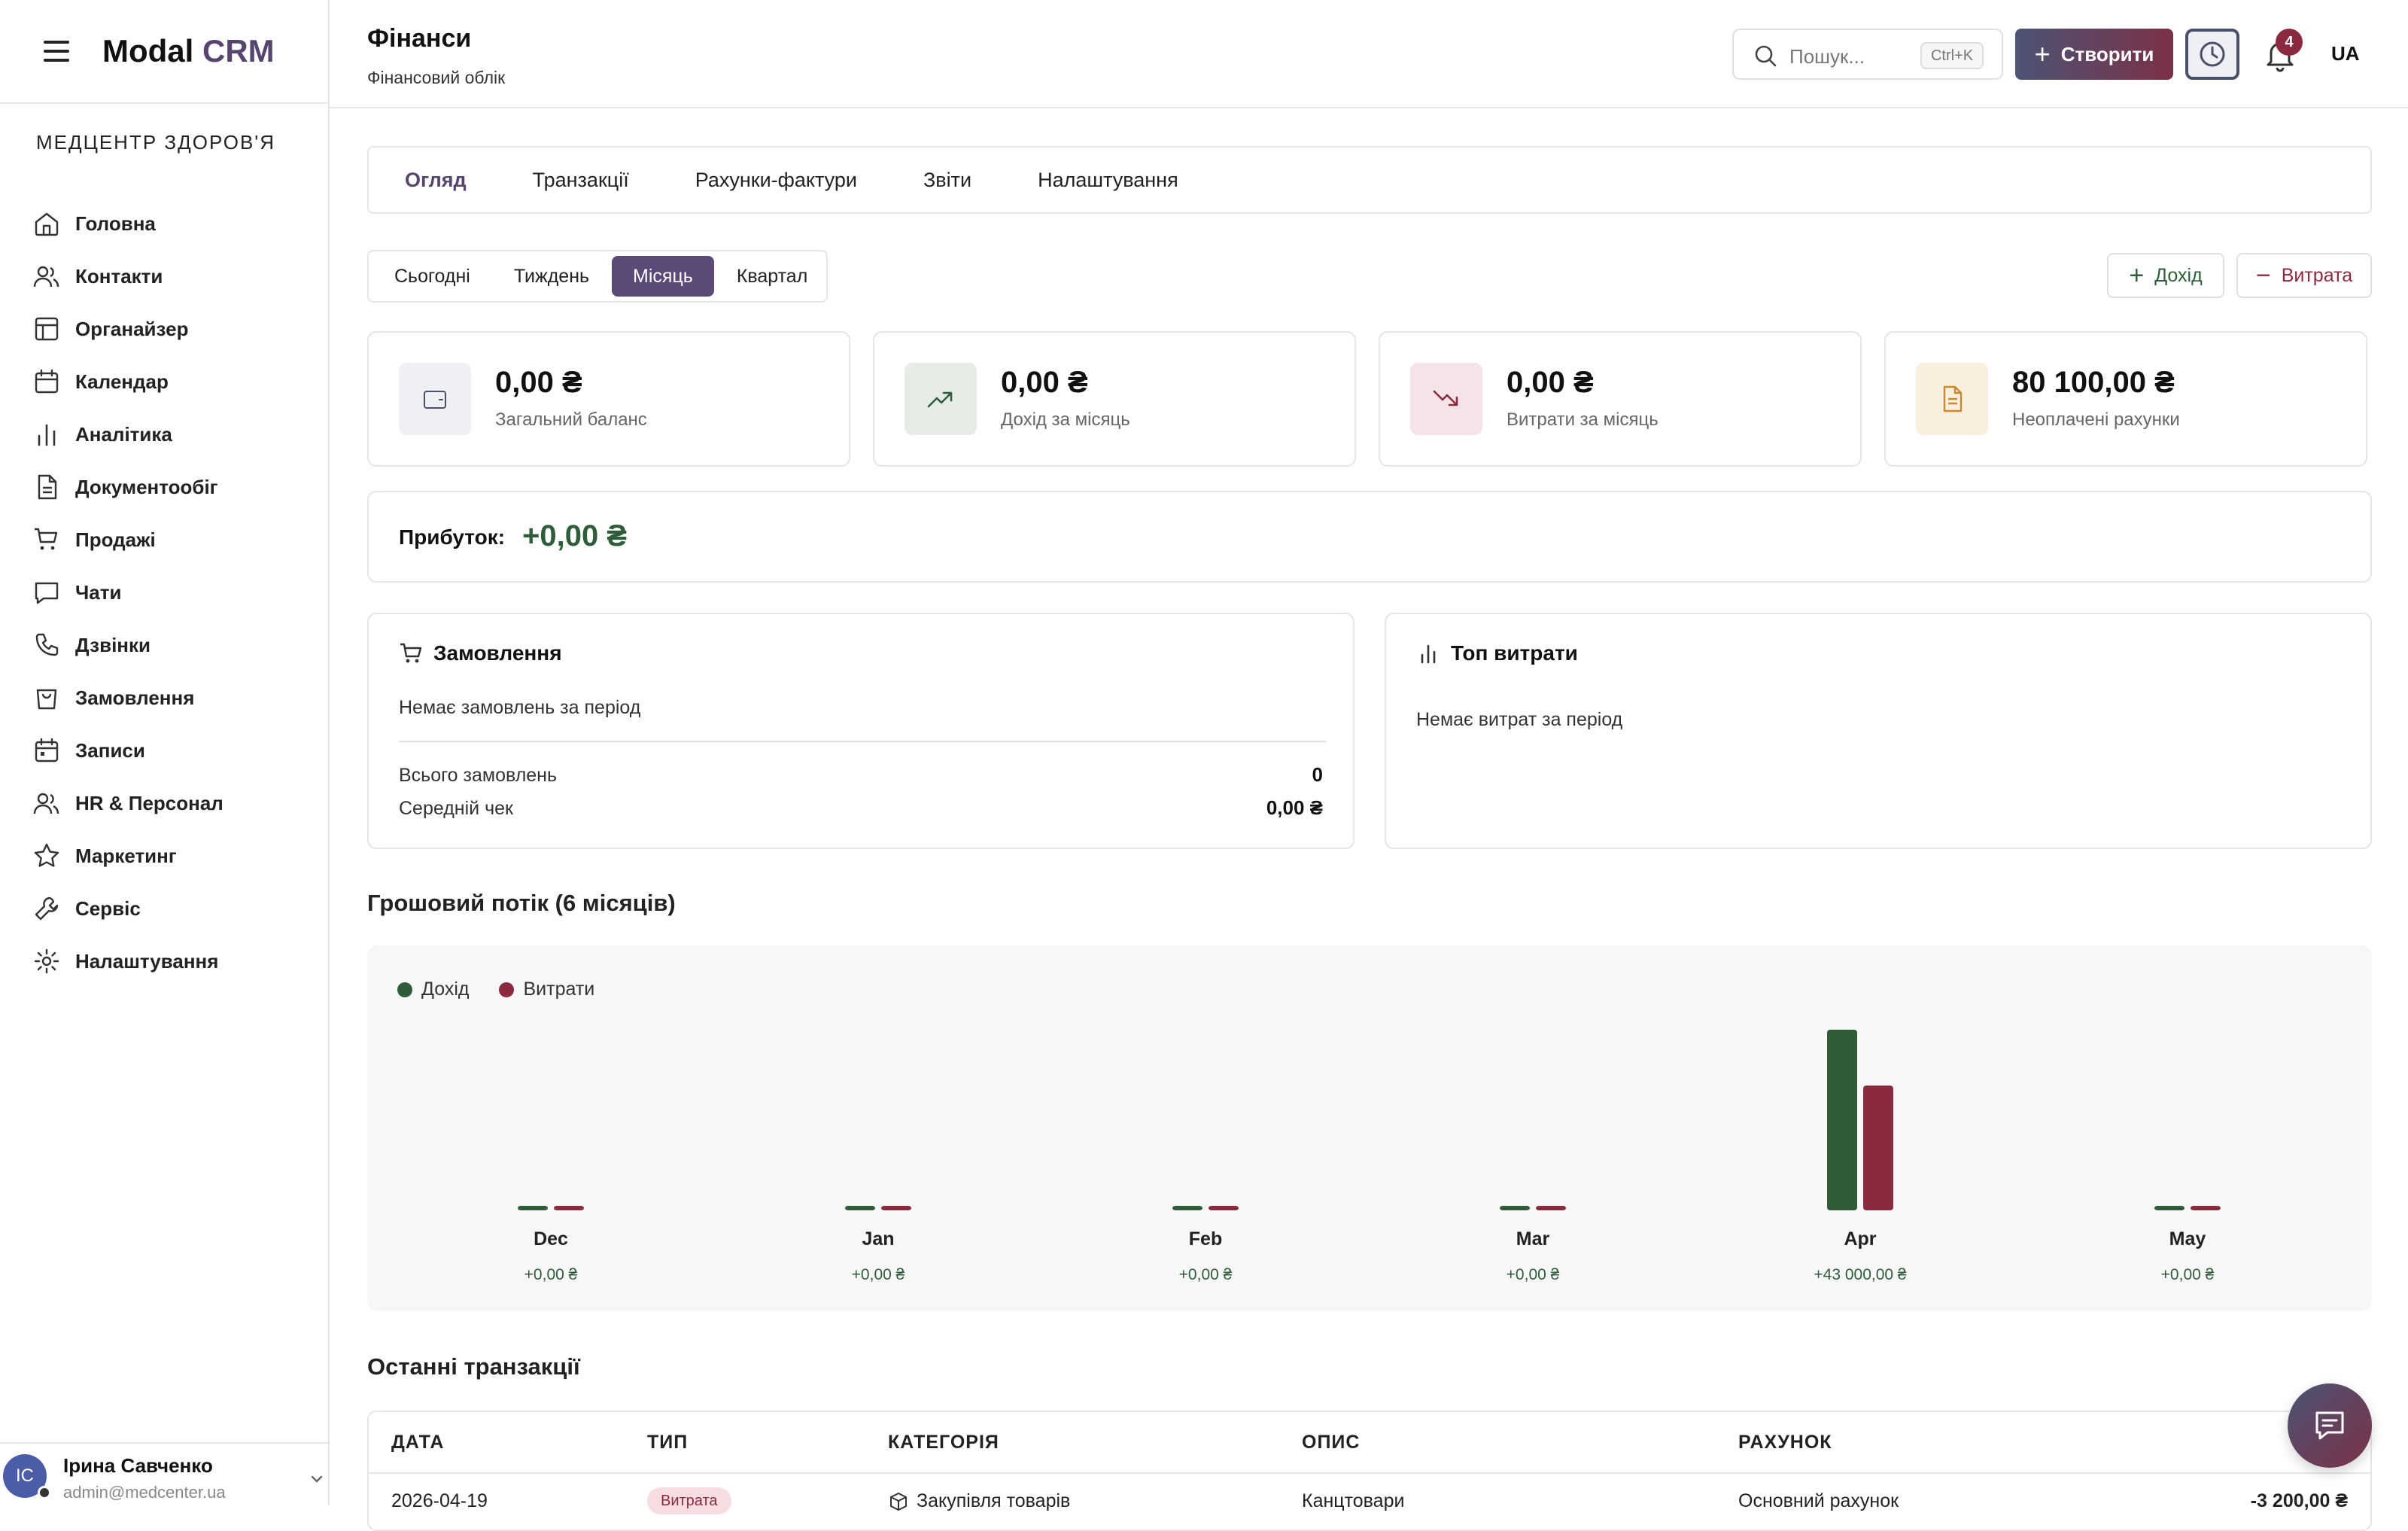 The height and width of the screenshot is (1531, 2408). What do you see at coordinates (663, 276) in the screenshot?
I see `period-button-2: Місяць` at bounding box center [663, 276].